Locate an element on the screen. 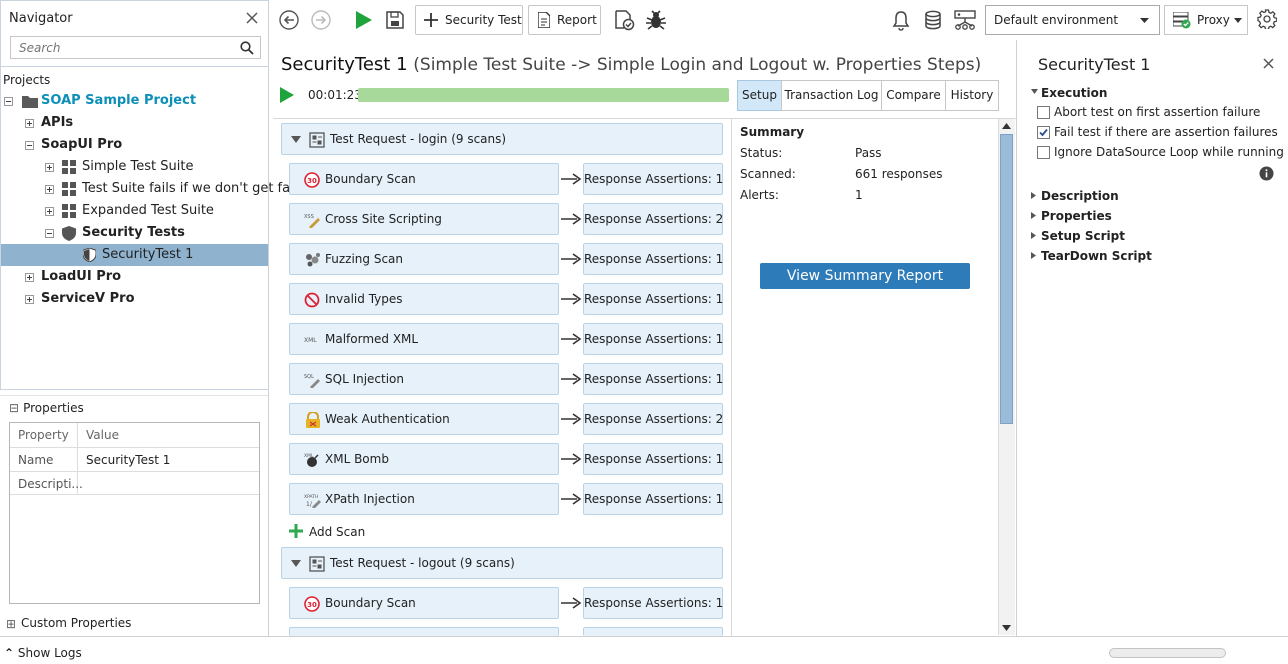 The height and width of the screenshot is (664, 1288). boundary-icon: 30 is located at coordinates (313, 180).